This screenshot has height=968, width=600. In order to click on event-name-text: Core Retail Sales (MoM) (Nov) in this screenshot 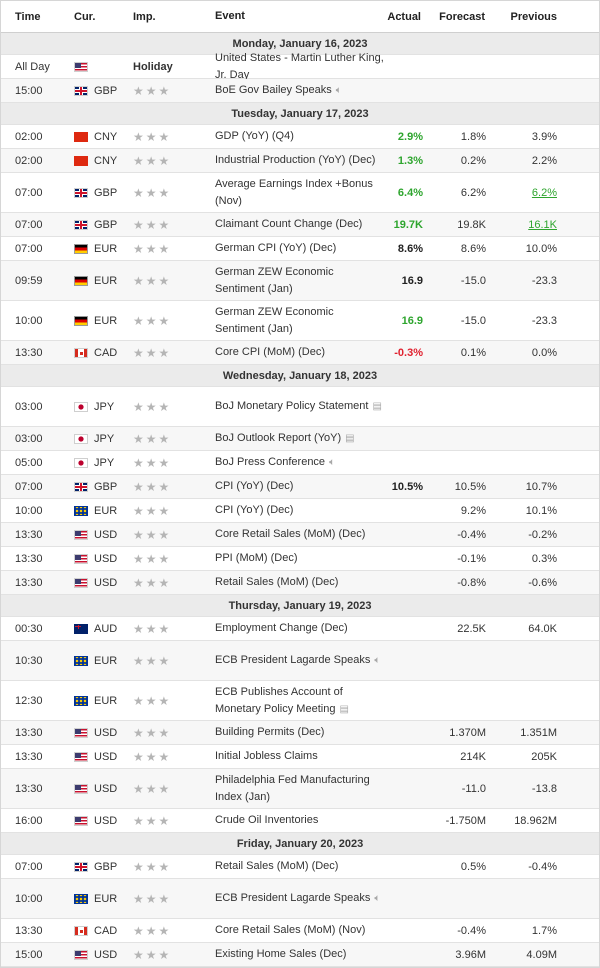, I will do `click(290, 930)`.